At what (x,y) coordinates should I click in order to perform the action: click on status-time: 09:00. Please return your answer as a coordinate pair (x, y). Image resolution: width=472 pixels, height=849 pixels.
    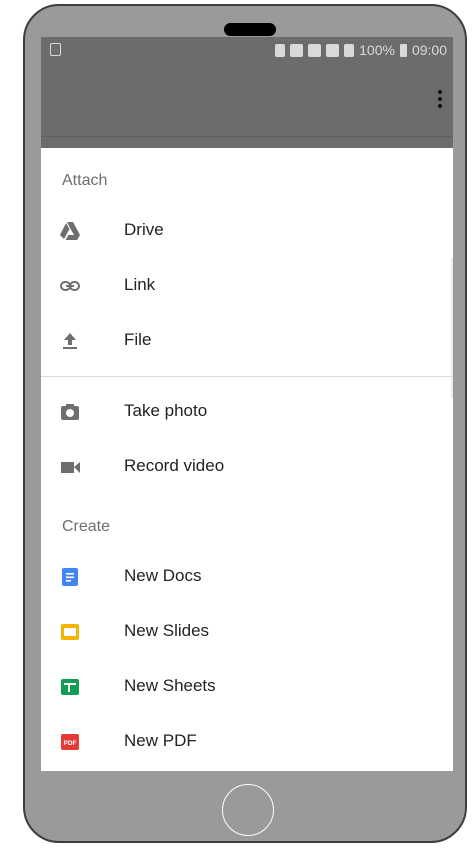
    Looking at the image, I should click on (429, 50).